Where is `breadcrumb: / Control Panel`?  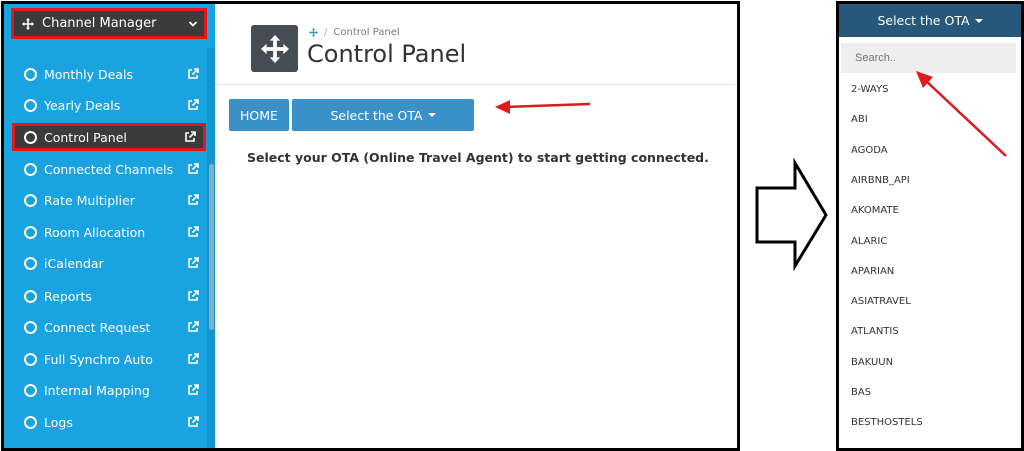
breadcrumb: / Control Panel is located at coordinates (354, 32).